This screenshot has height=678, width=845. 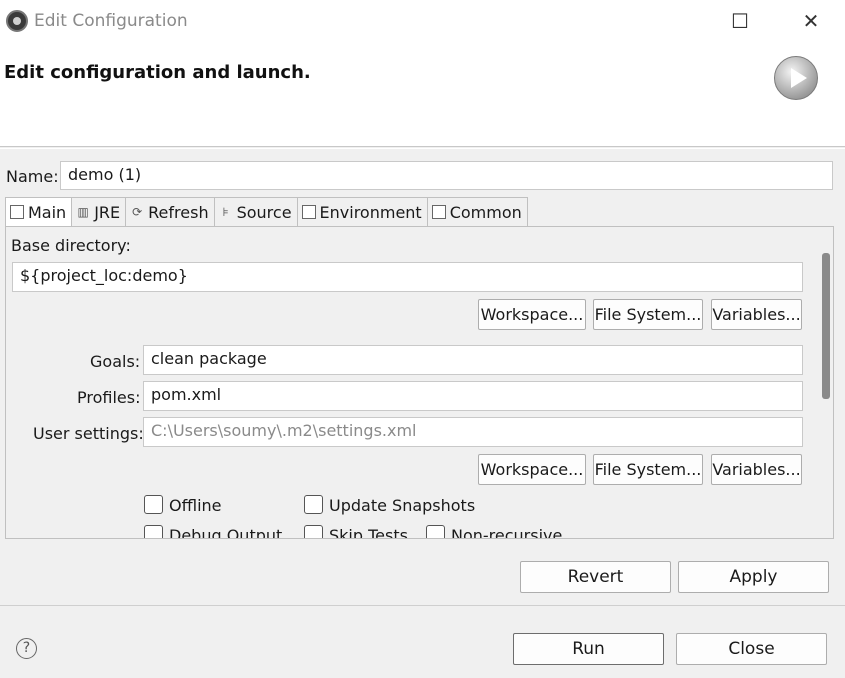 What do you see at coordinates (115, 361) in the screenshot?
I see `goals-label: Goals:` at bounding box center [115, 361].